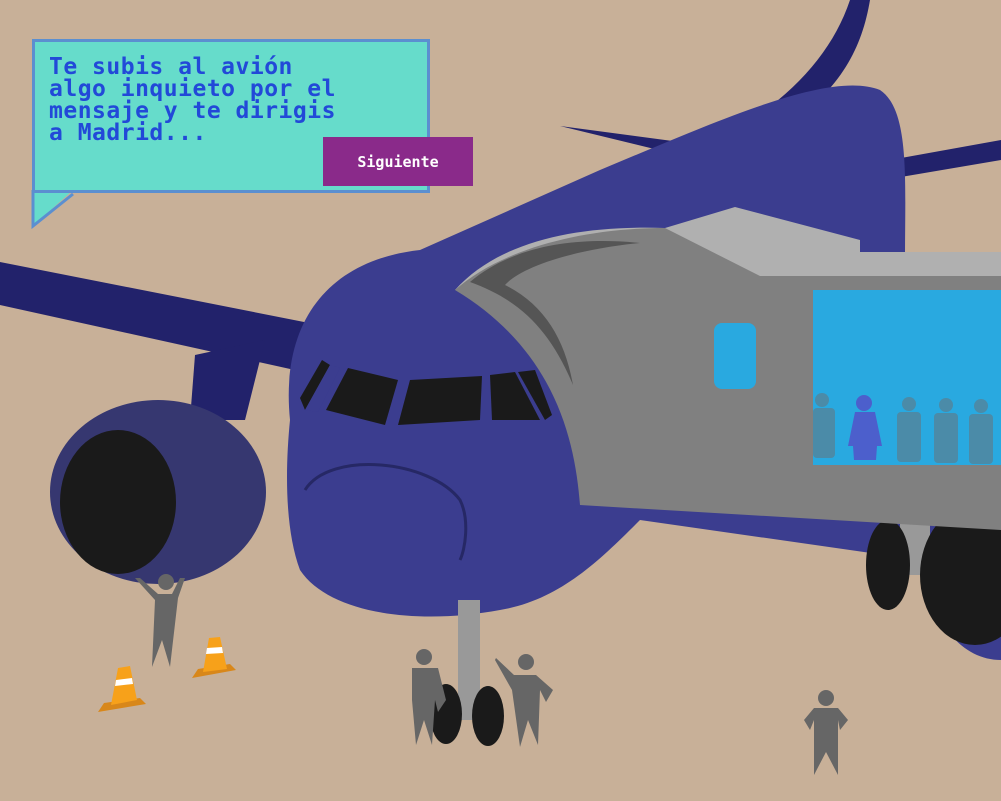 This screenshot has width=1001, height=801. What do you see at coordinates (118, 502) in the screenshot?
I see `engine-intake` at bounding box center [118, 502].